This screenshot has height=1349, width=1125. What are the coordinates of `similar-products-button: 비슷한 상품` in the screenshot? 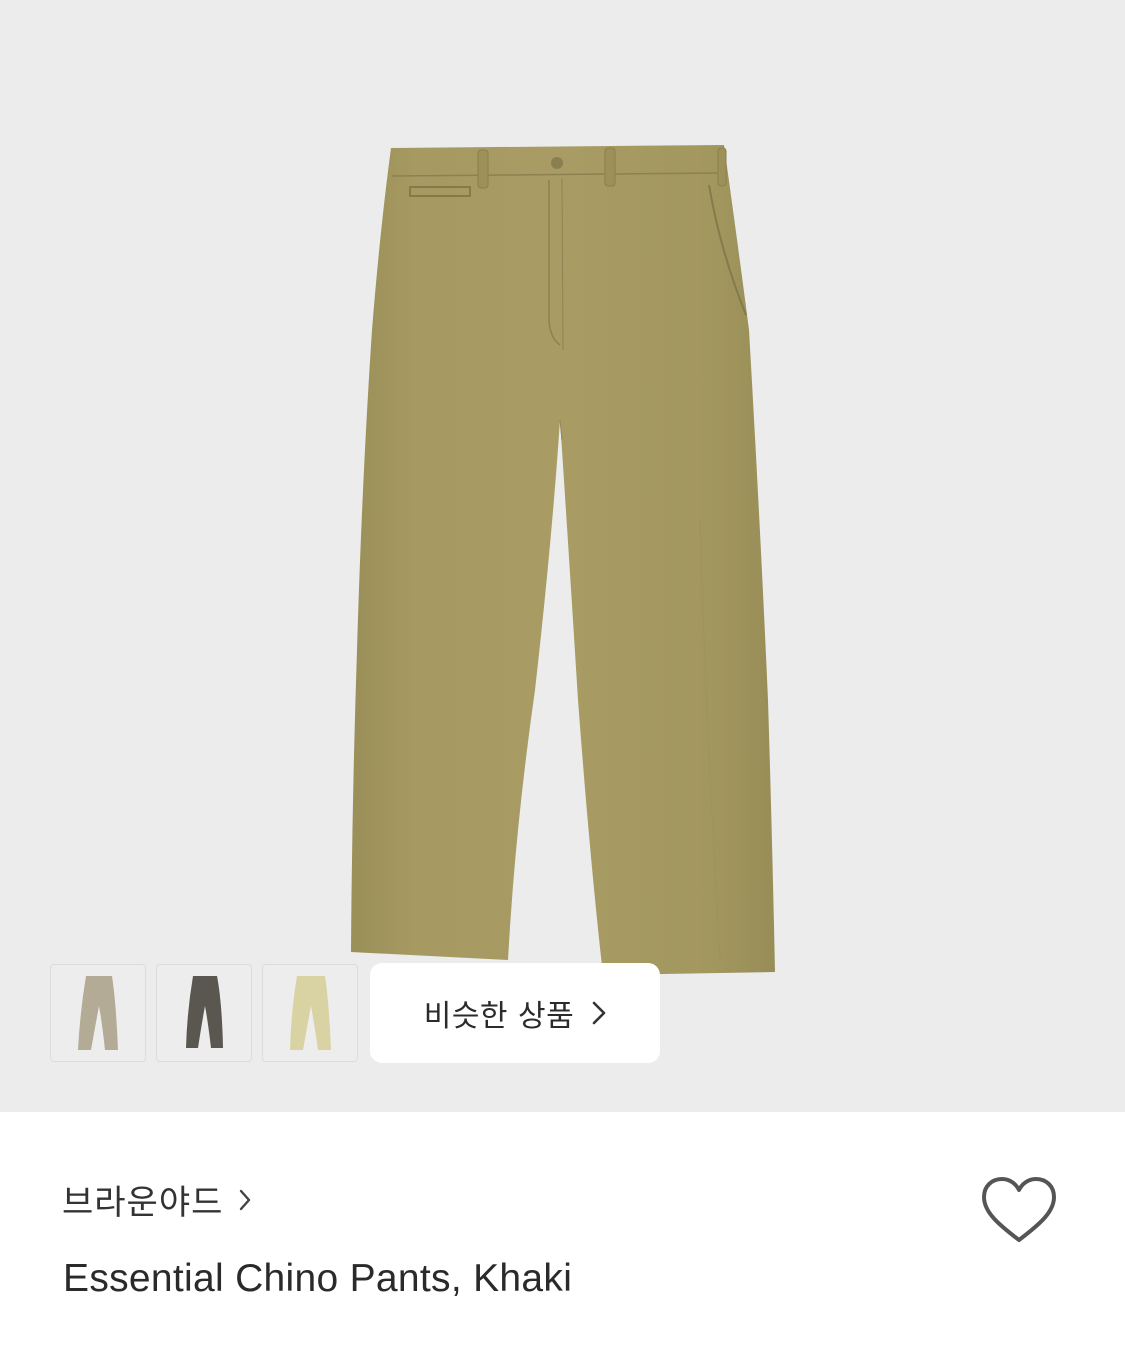 It's located at (515, 1013).